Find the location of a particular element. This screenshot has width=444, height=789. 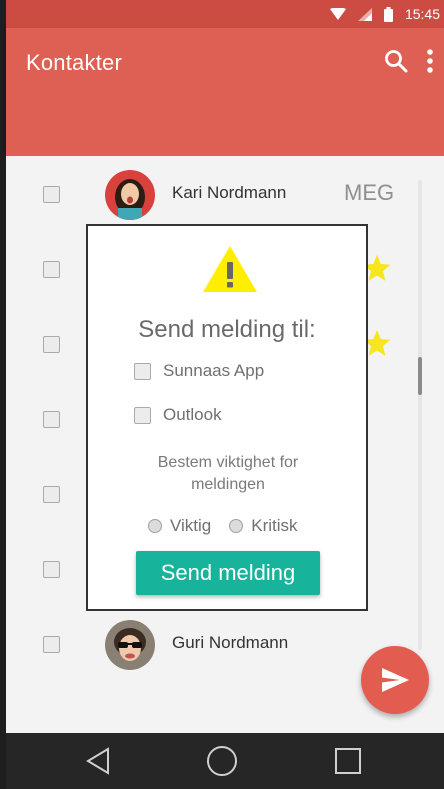

status-time: 15:45 is located at coordinates (422, 14).